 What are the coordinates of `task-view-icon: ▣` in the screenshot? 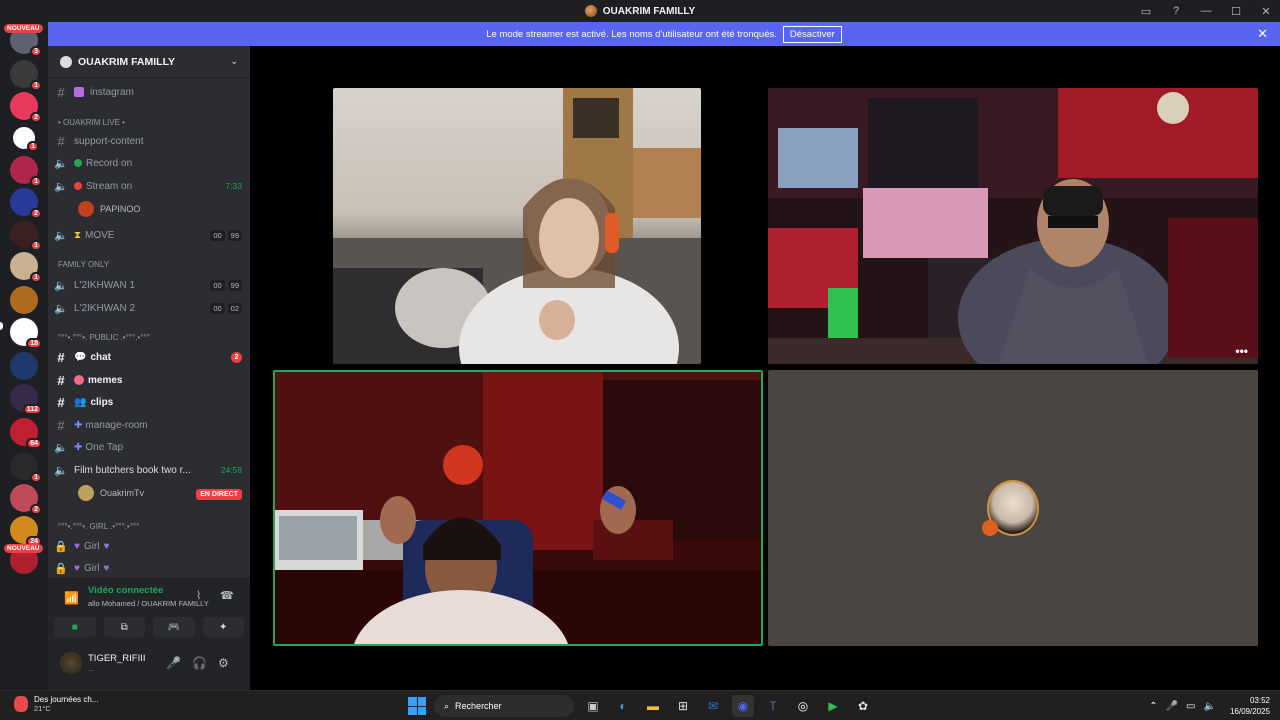 It's located at (593, 706).